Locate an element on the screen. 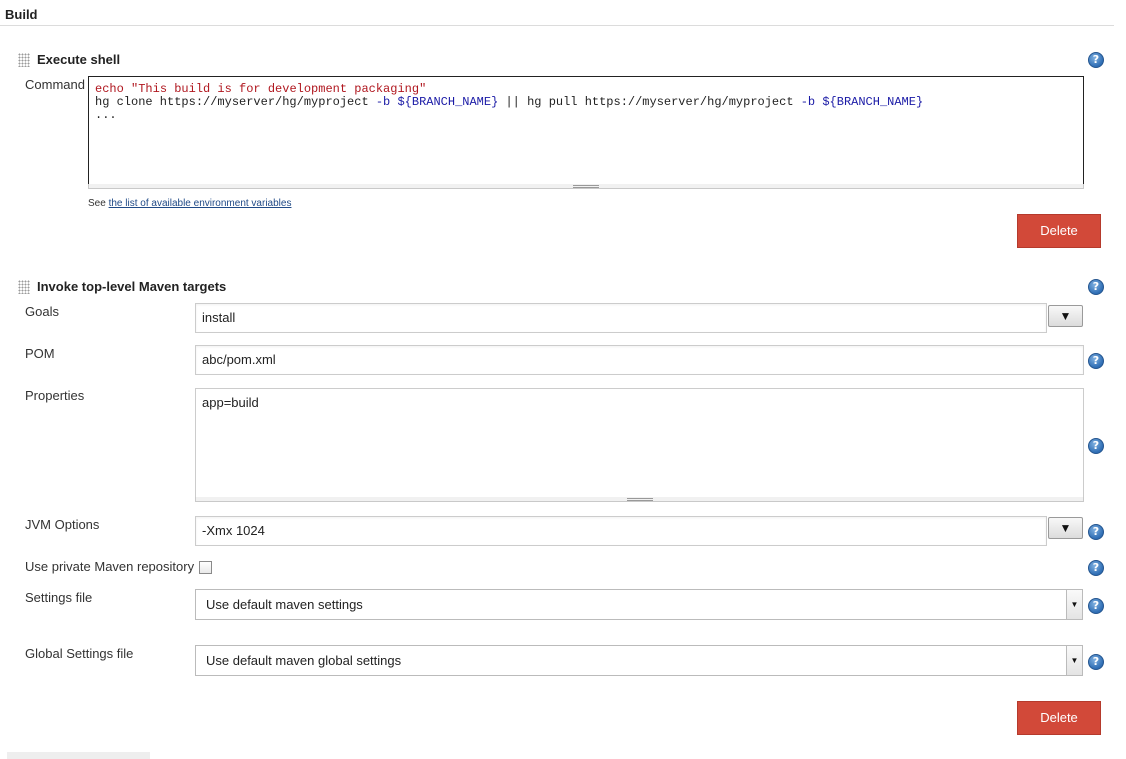 This screenshot has height=759, width=1126. delete-maven-step-button: Delete is located at coordinates (1059, 718).